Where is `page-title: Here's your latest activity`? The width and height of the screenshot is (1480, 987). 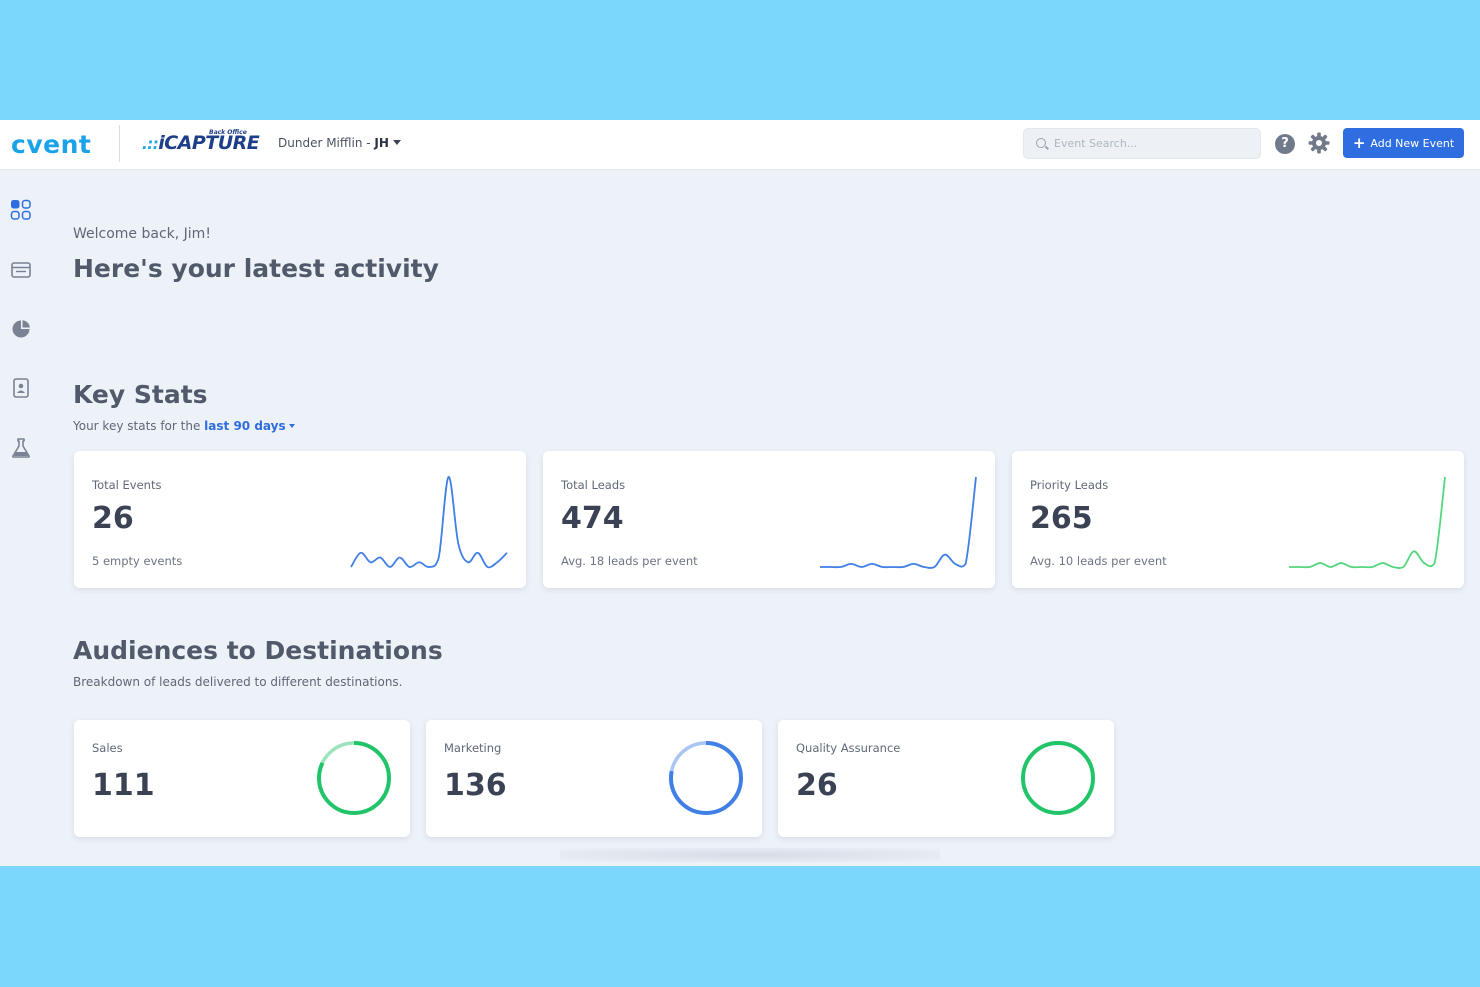 page-title: Here's your latest activity is located at coordinates (256, 268).